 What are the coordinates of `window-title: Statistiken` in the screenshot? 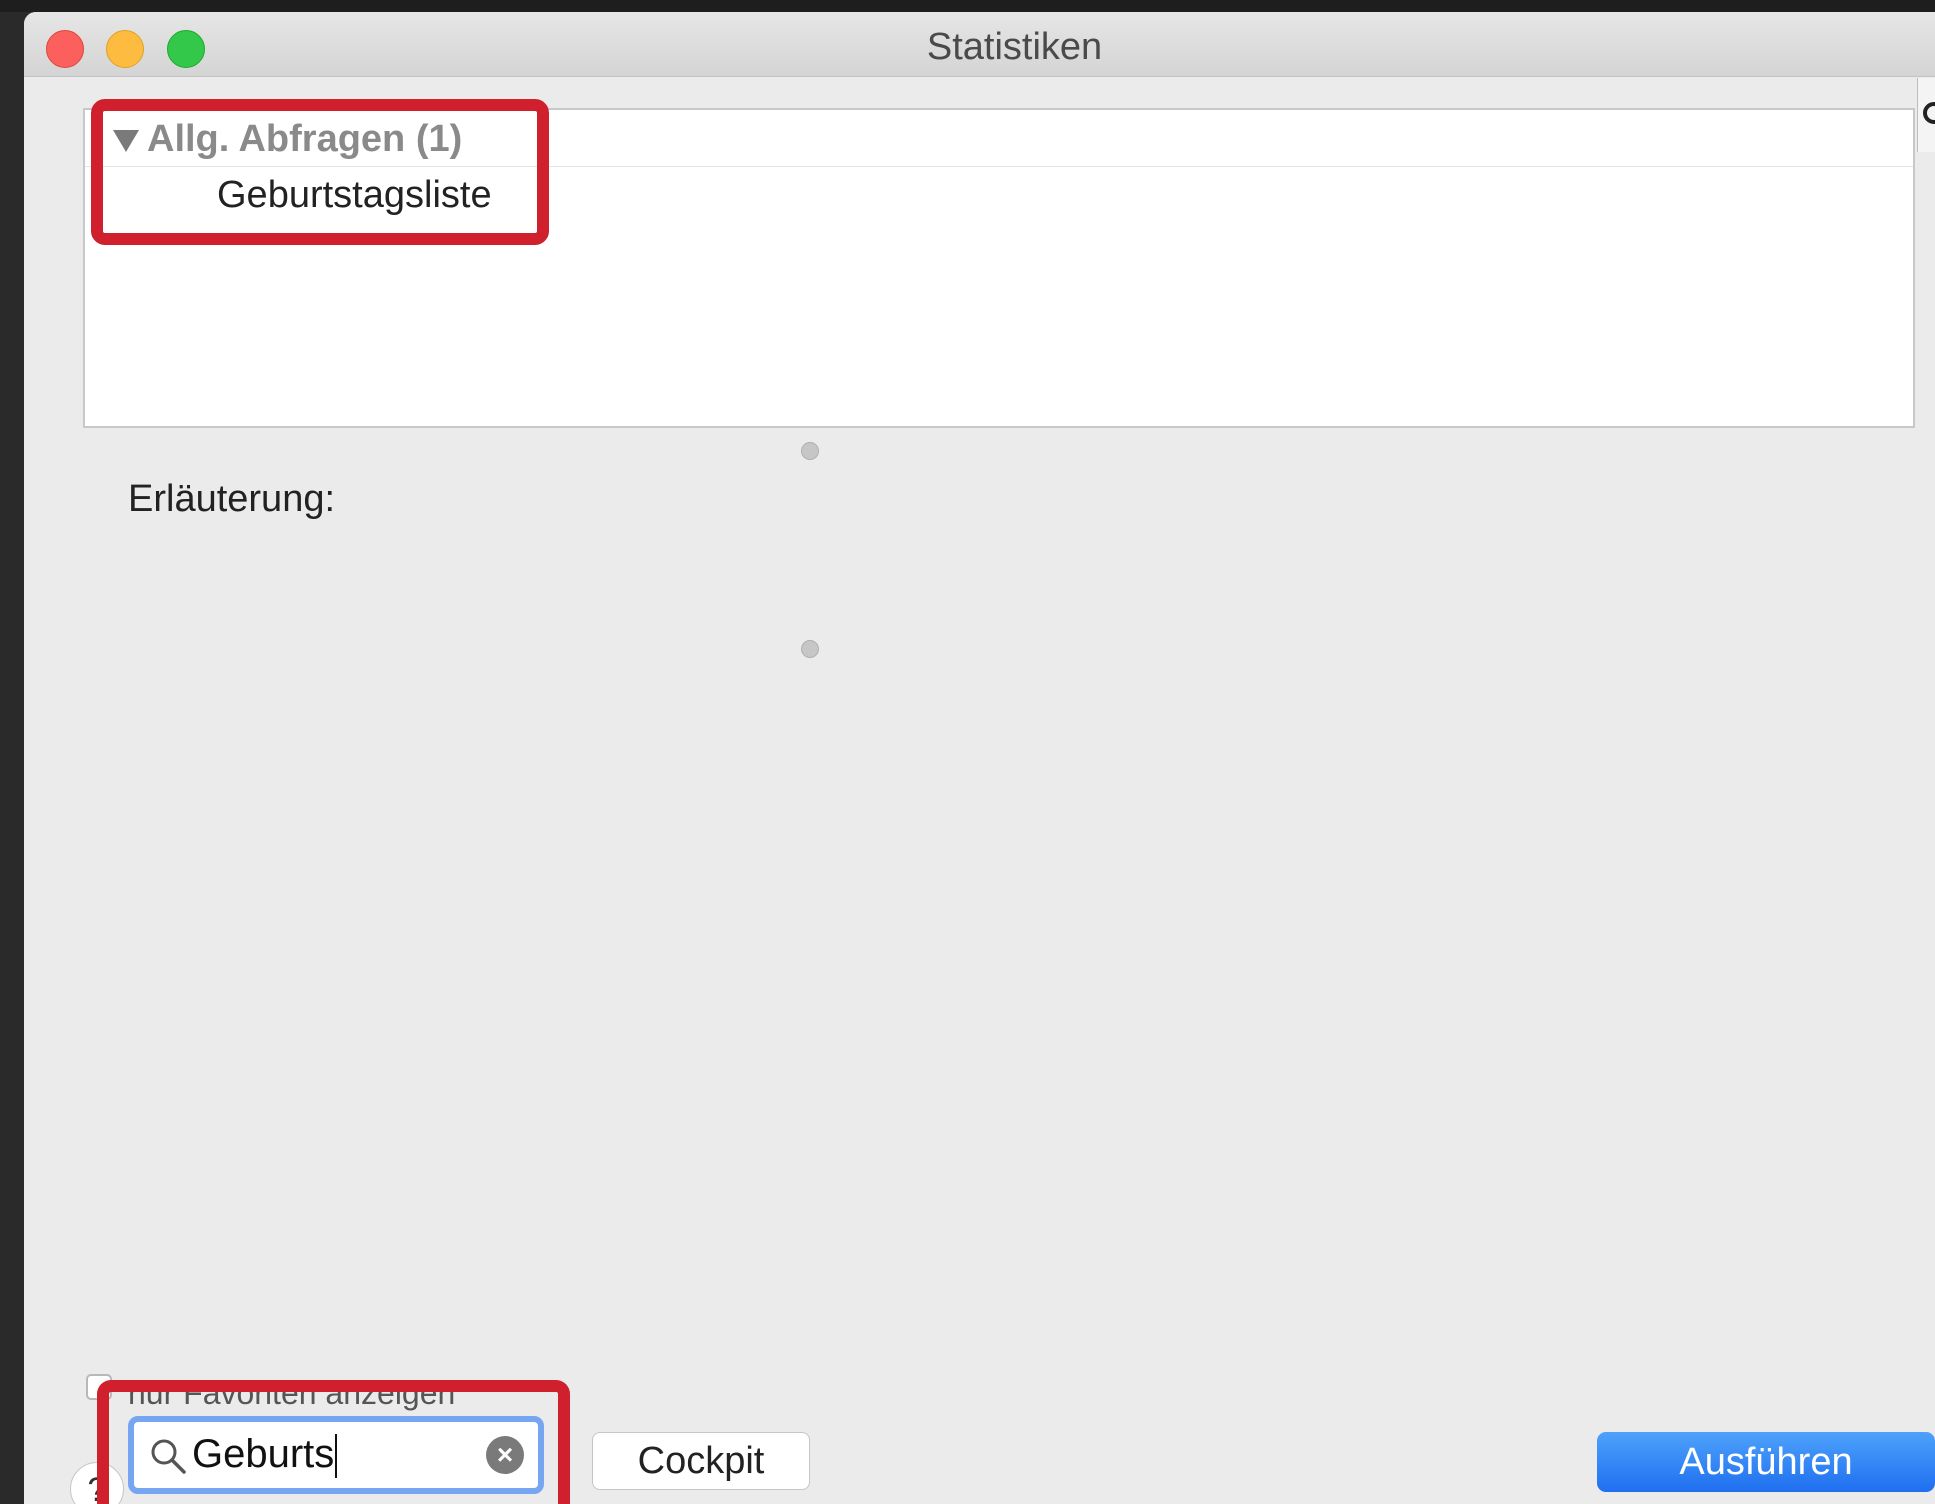 It's located at (1014, 47).